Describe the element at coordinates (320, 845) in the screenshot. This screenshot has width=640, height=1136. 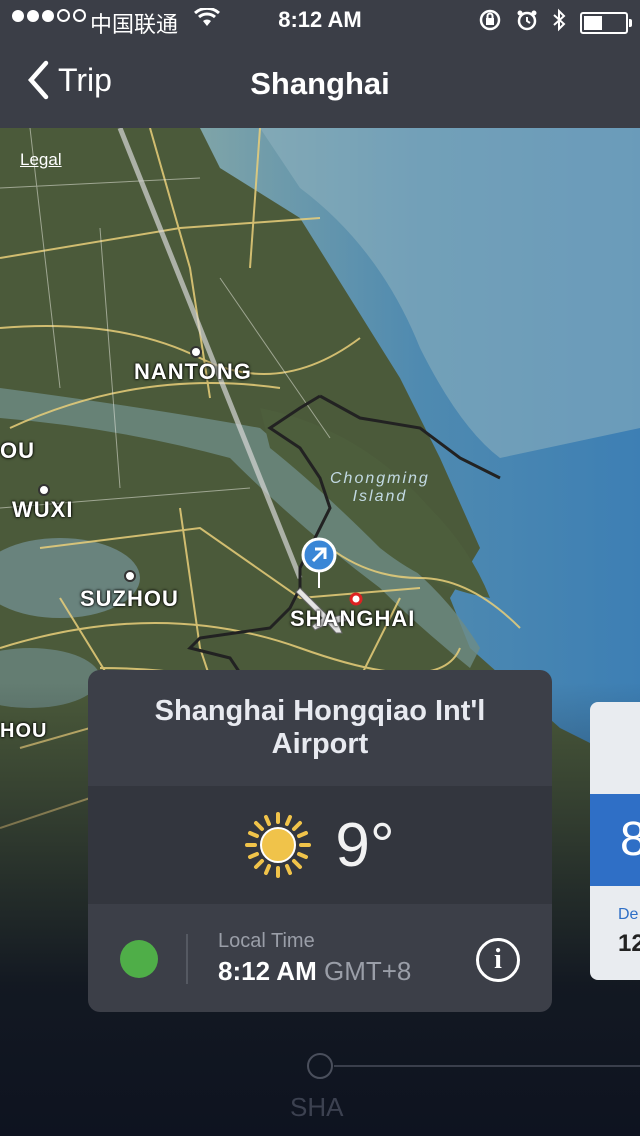
I see `weather-row: 9°` at that location.